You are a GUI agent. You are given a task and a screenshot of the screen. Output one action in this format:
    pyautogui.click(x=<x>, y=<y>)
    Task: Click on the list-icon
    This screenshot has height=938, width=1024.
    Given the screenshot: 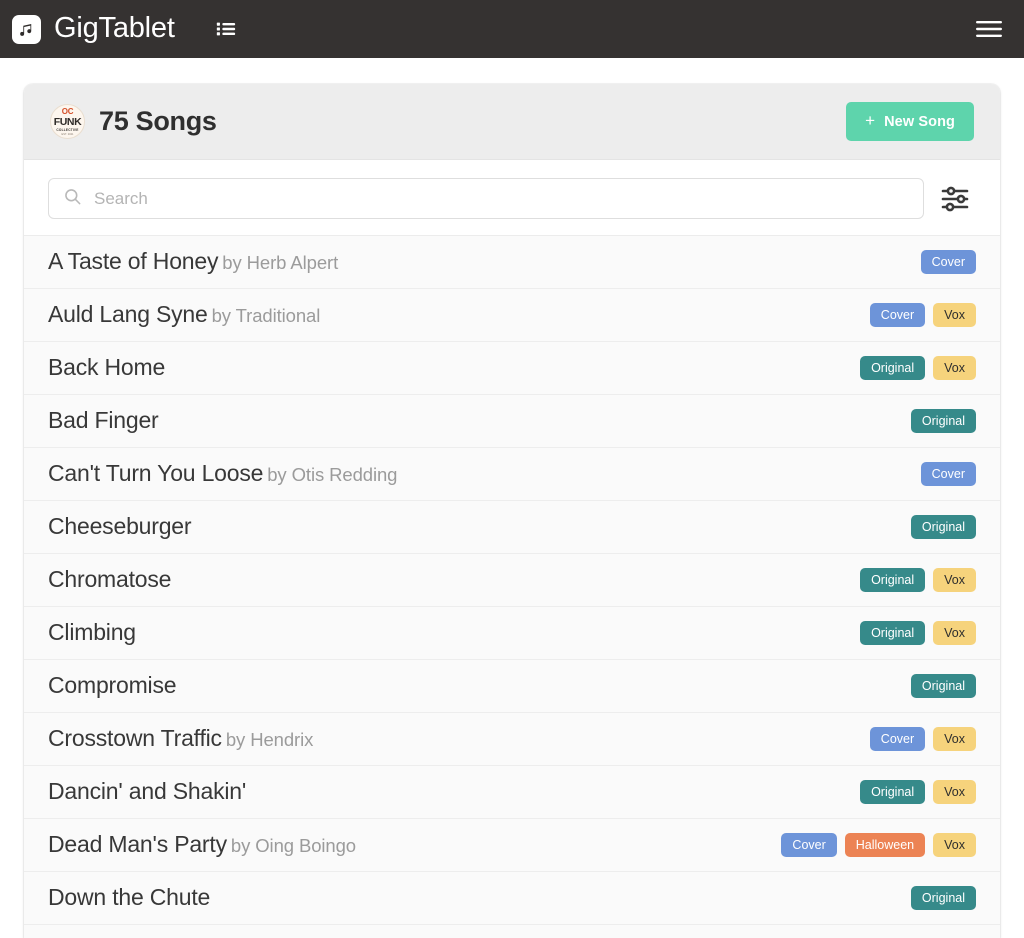 What is the action you would take?
    pyautogui.click(x=226, y=29)
    